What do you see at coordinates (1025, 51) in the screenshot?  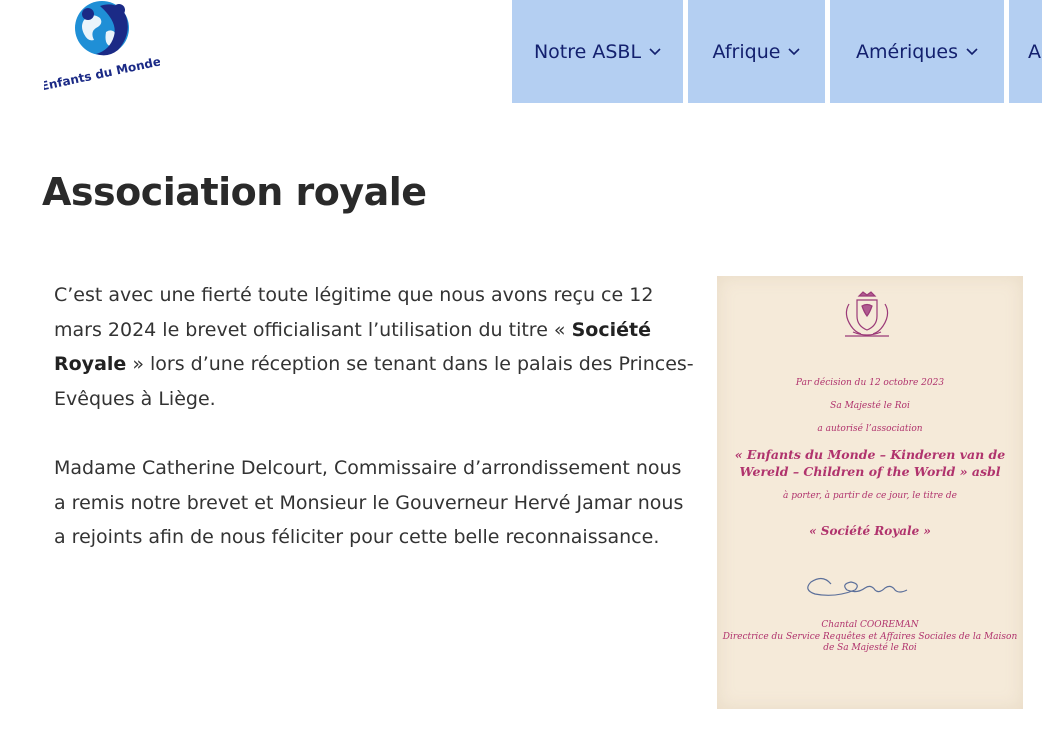 I see `nav-item-truncated: A` at bounding box center [1025, 51].